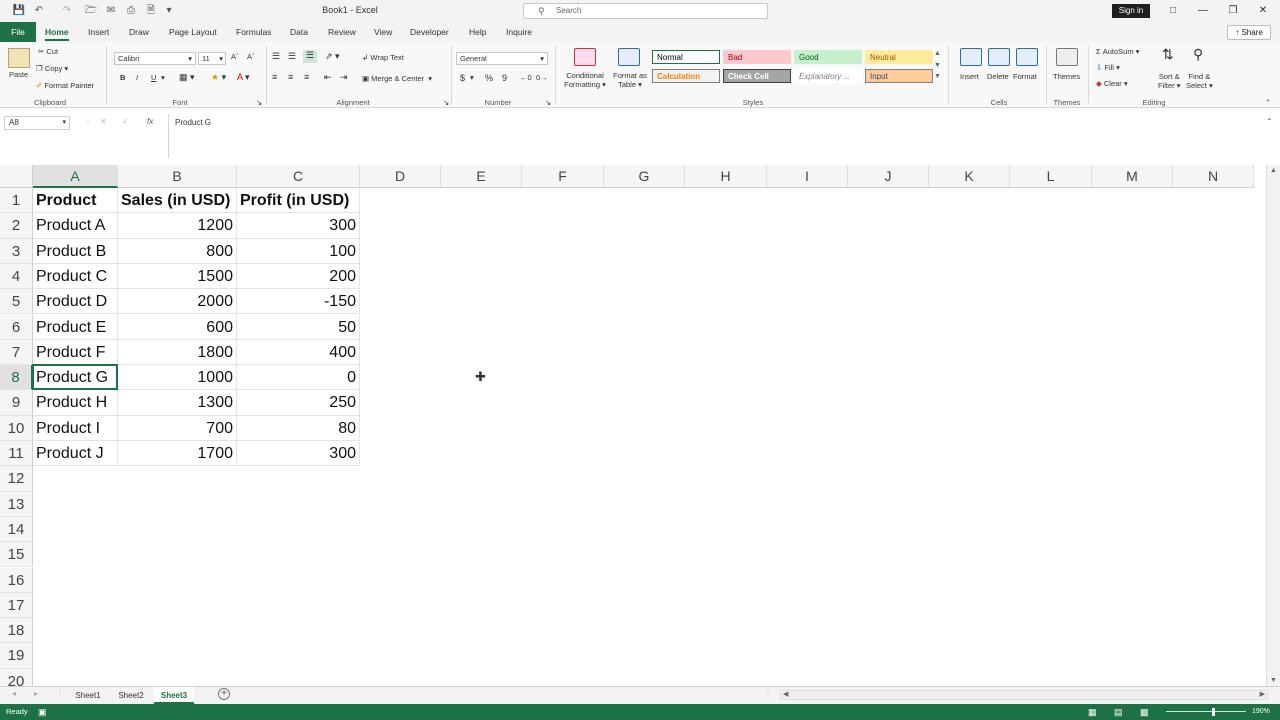 The width and height of the screenshot is (1280, 720). I want to click on macro-record-icon: ▣, so click(42, 712).